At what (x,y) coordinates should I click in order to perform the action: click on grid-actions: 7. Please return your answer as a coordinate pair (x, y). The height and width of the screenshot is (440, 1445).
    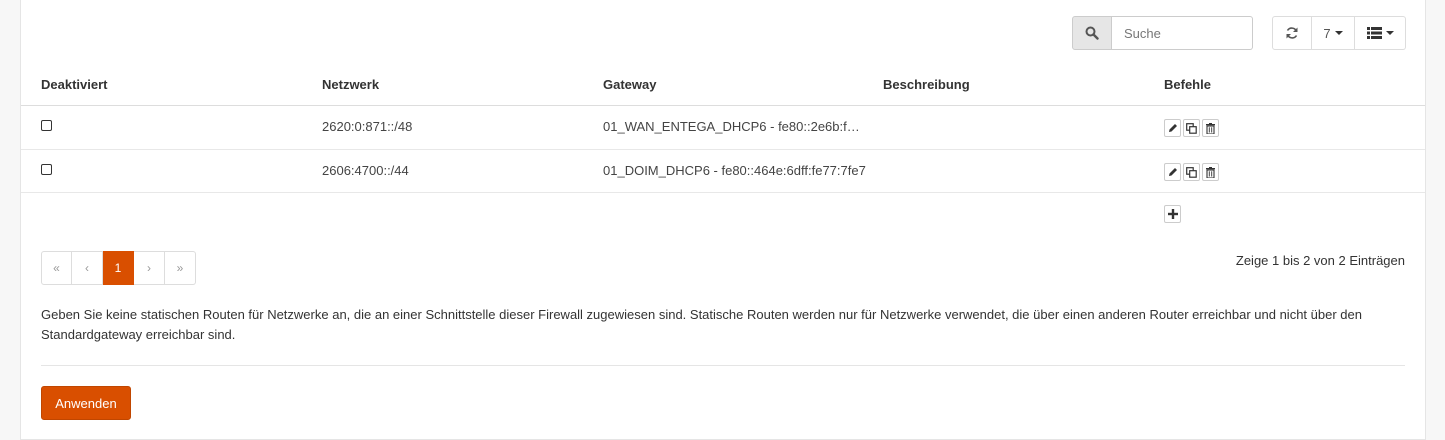
    Looking at the image, I should click on (1339, 33).